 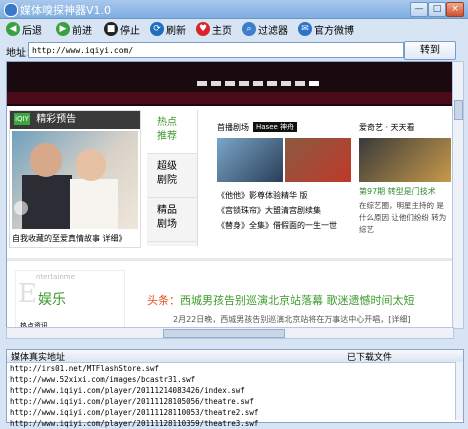 What do you see at coordinates (55, 277) in the screenshot?
I see `entertainment-en: ntertainme` at bounding box center [55, 277].